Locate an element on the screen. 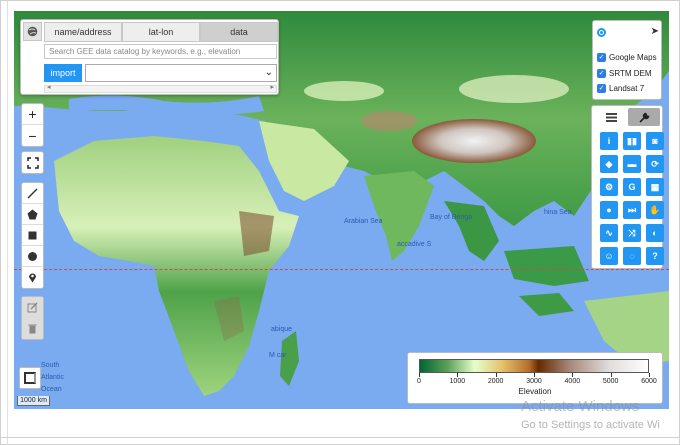 The height and width of the screenshot is (445, 680). bottom-divider is located at coordinates (340, 437).